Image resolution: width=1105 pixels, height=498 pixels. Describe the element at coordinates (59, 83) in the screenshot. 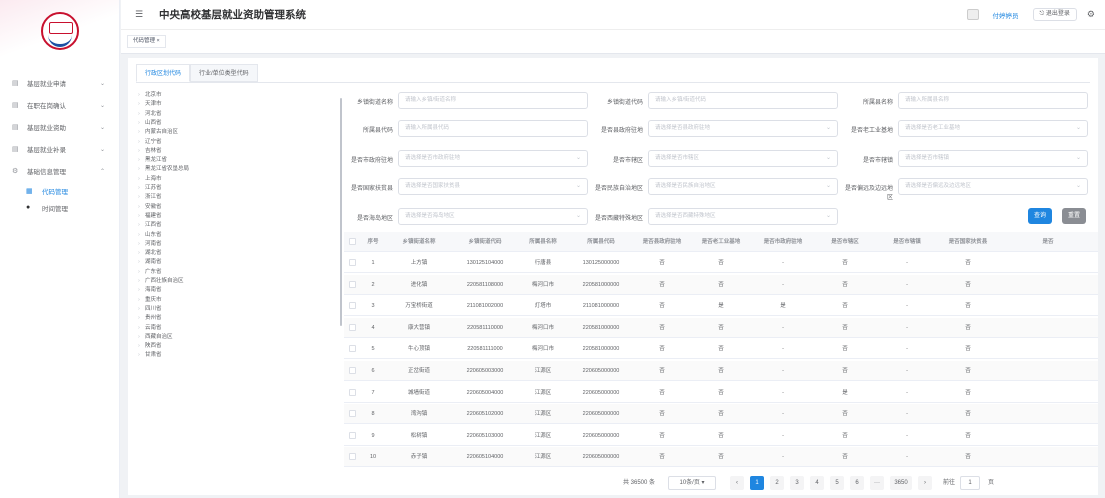

I see `sidebar-item: ▤ 基层就业申请 ⌄` at that location.